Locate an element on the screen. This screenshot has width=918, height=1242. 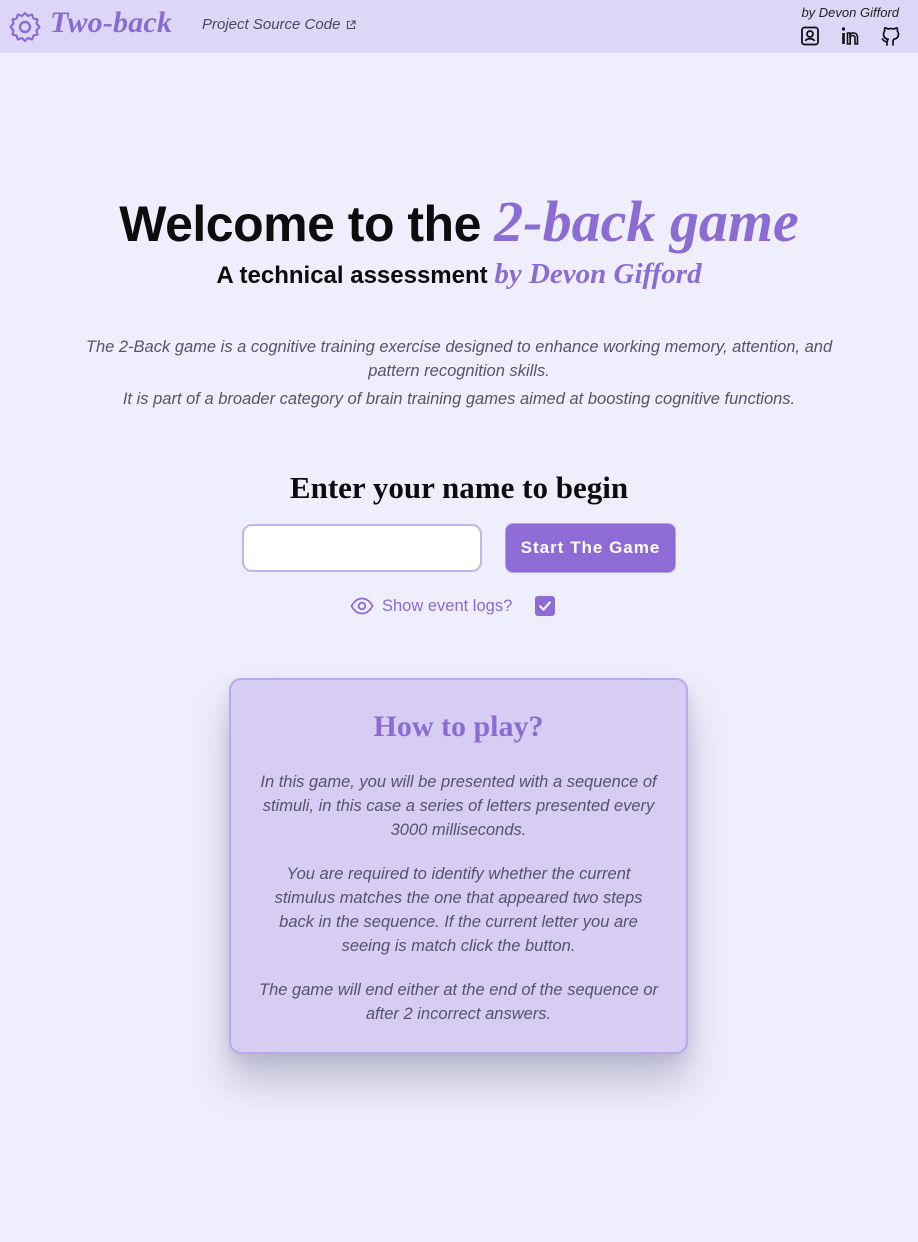
page-title: Welcome to the 2-back game is located at coordinates (459, 221).